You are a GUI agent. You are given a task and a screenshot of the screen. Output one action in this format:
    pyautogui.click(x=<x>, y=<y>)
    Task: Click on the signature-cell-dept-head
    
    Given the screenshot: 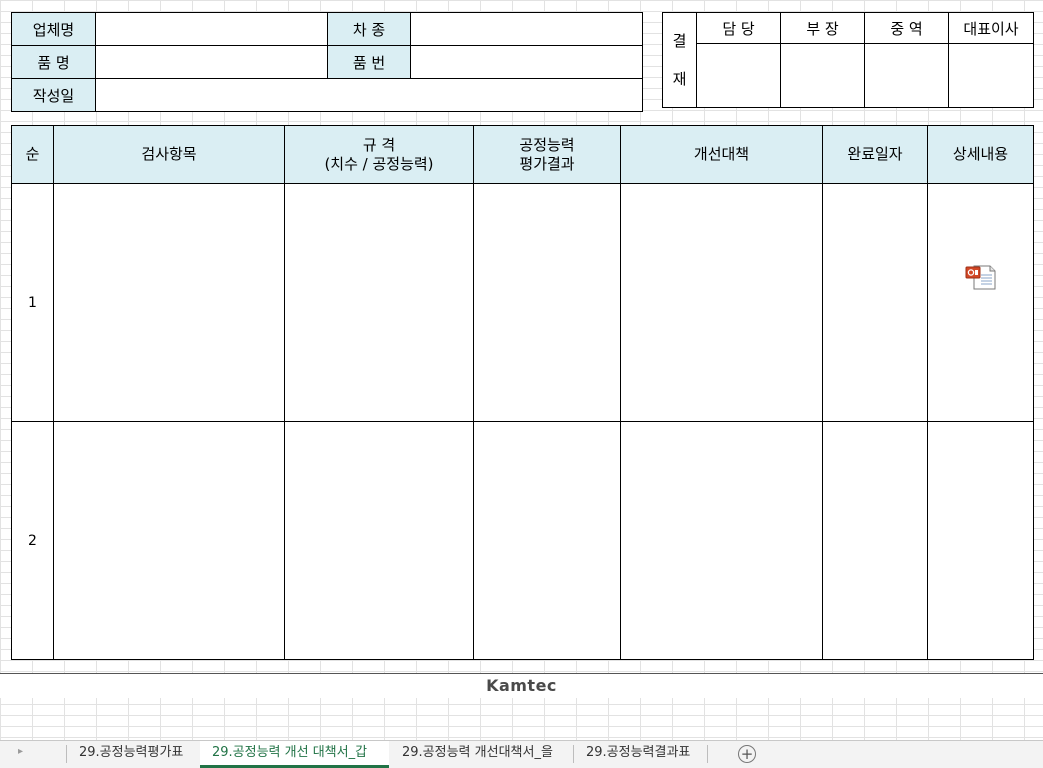 What is the action you would take?
    pyautogui.click(x=822, y=75)
    